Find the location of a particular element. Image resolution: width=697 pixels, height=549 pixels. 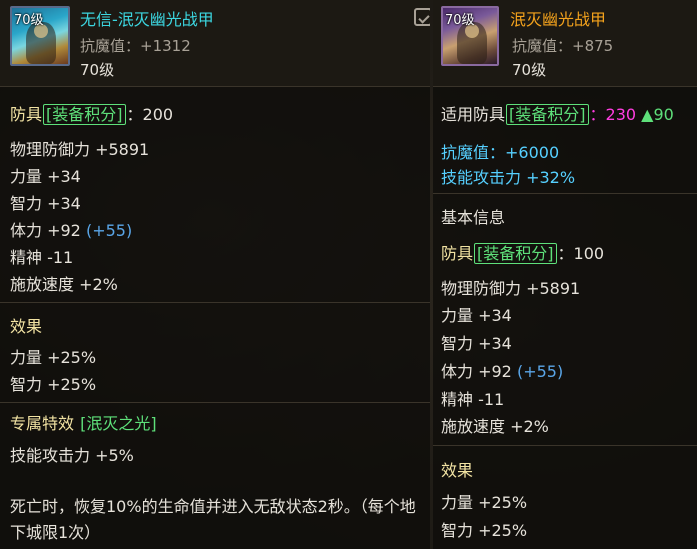

magic-resist-value: 抗魔值：+1312 is located at coordinates (135, 46).